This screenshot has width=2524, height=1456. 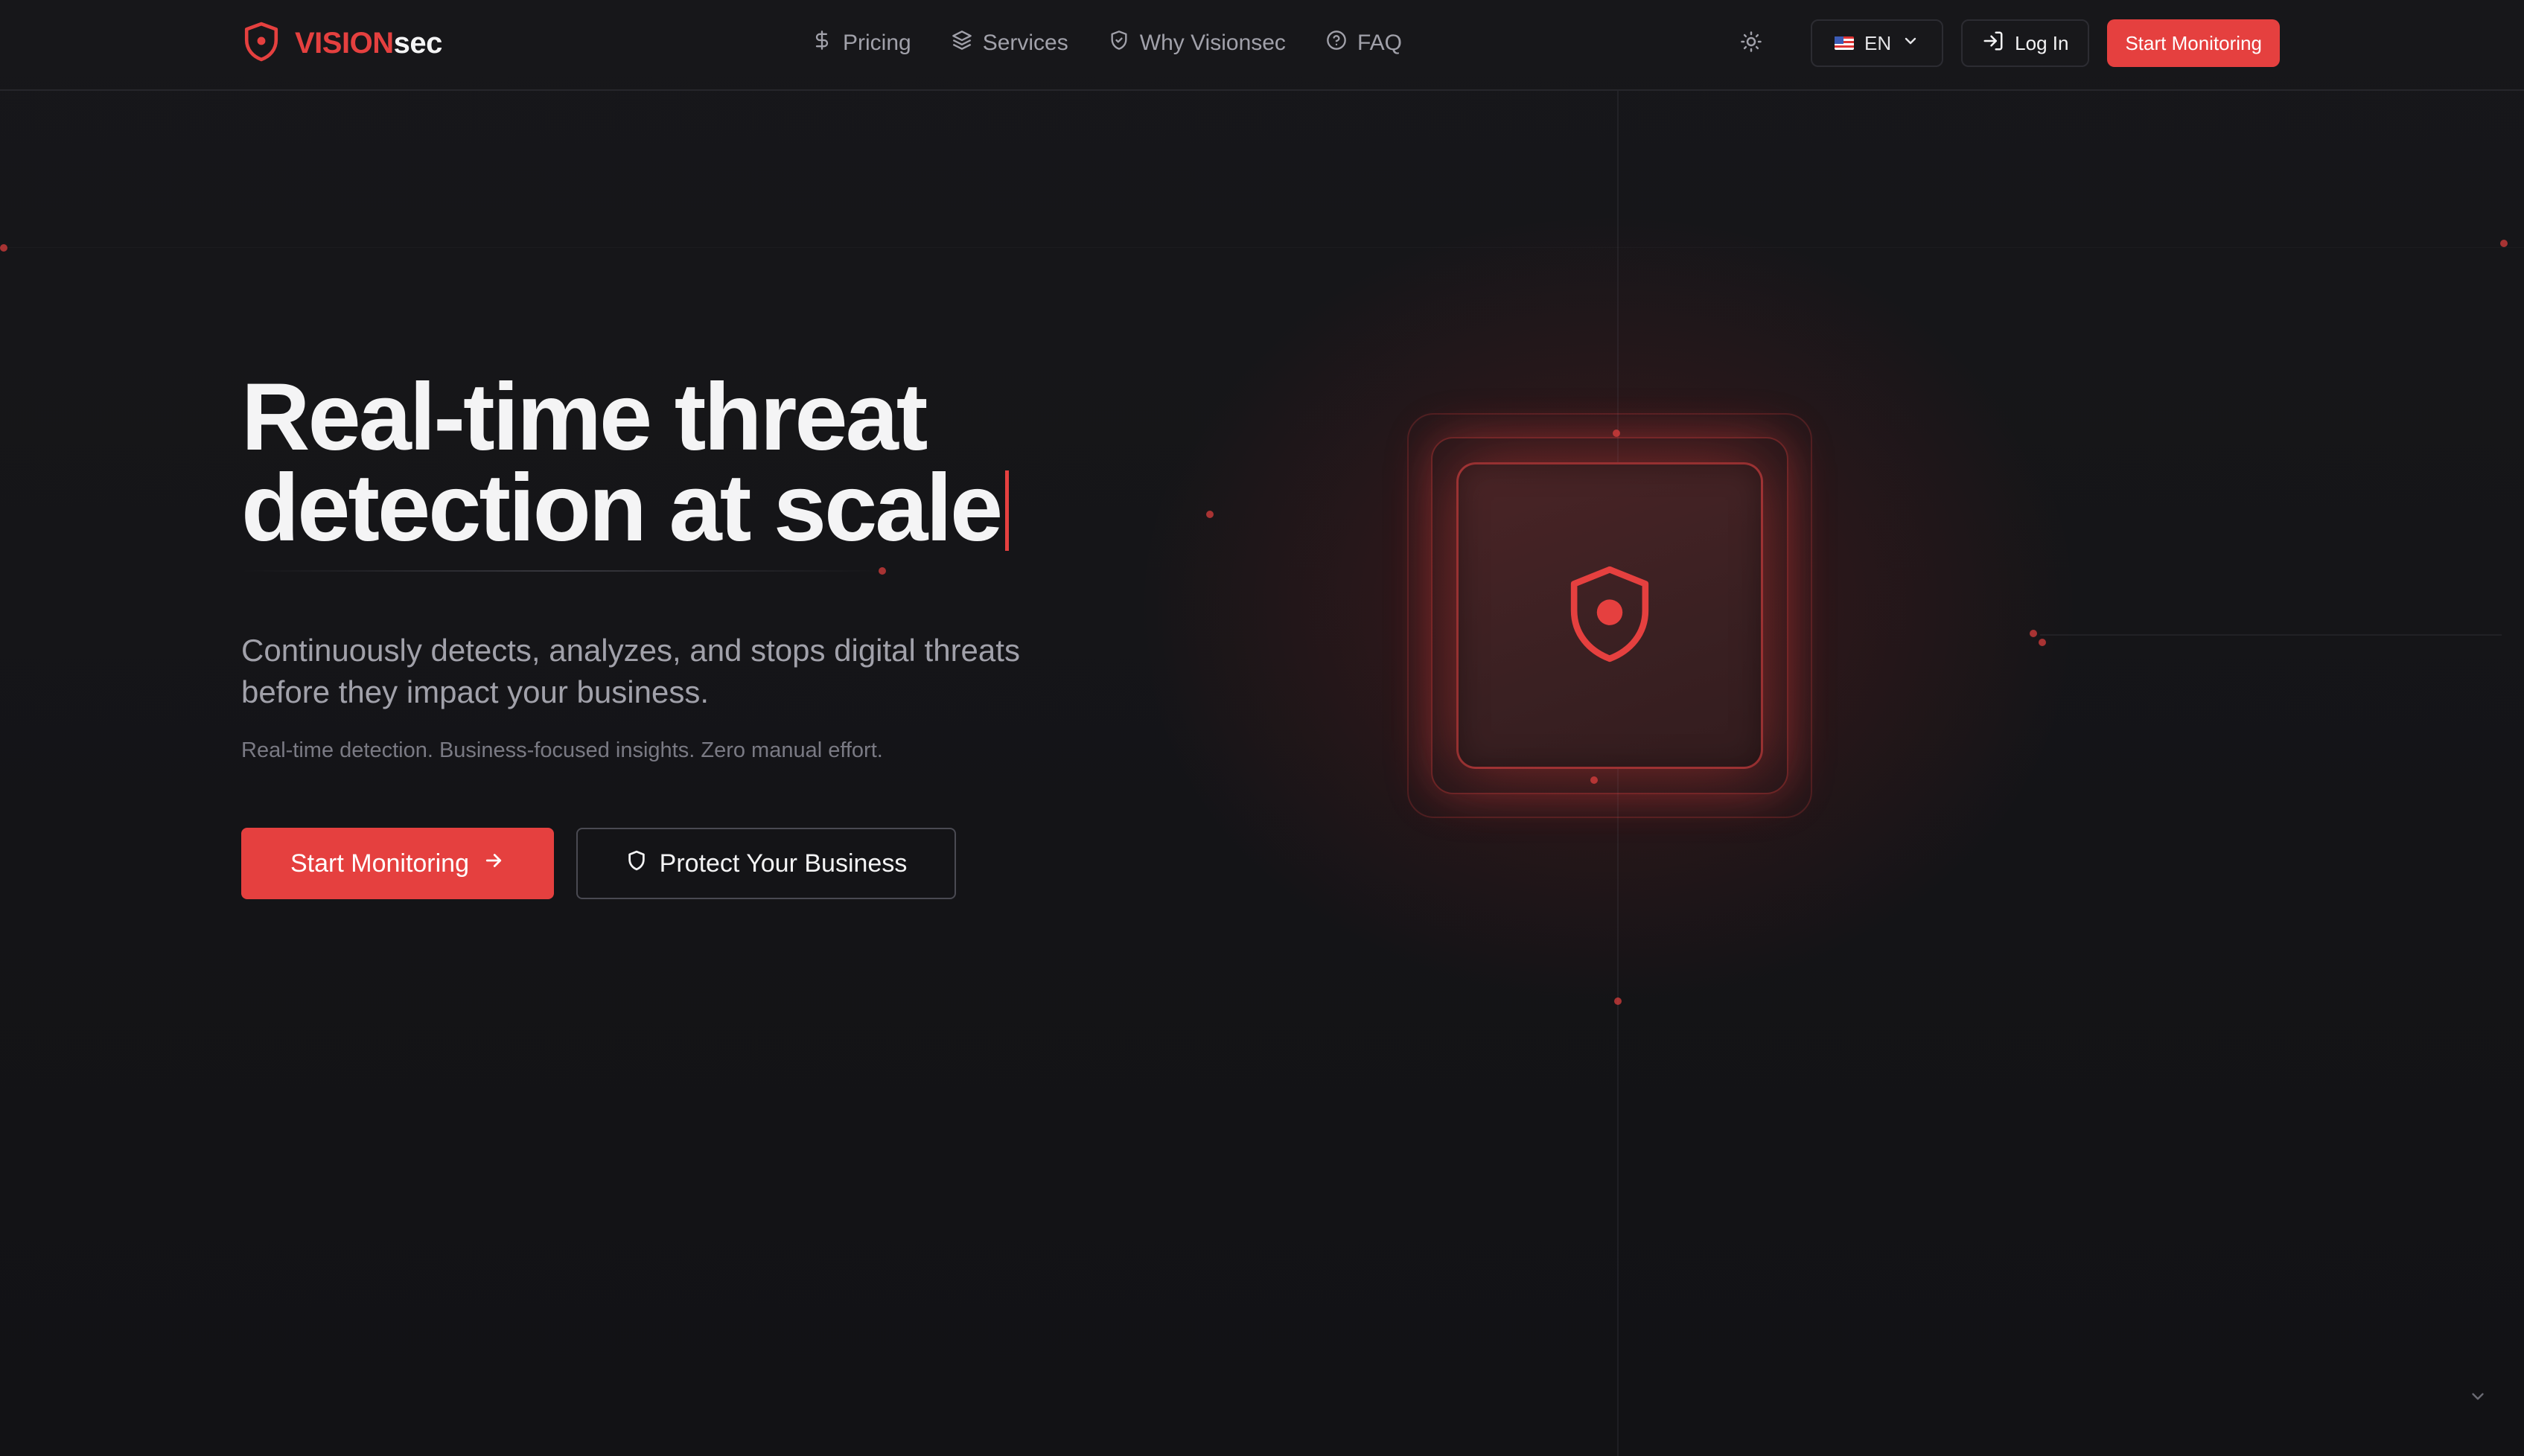 I want to click on nav-start-monitoring-button: Start Monitoring, so click(x=2194, y=43).